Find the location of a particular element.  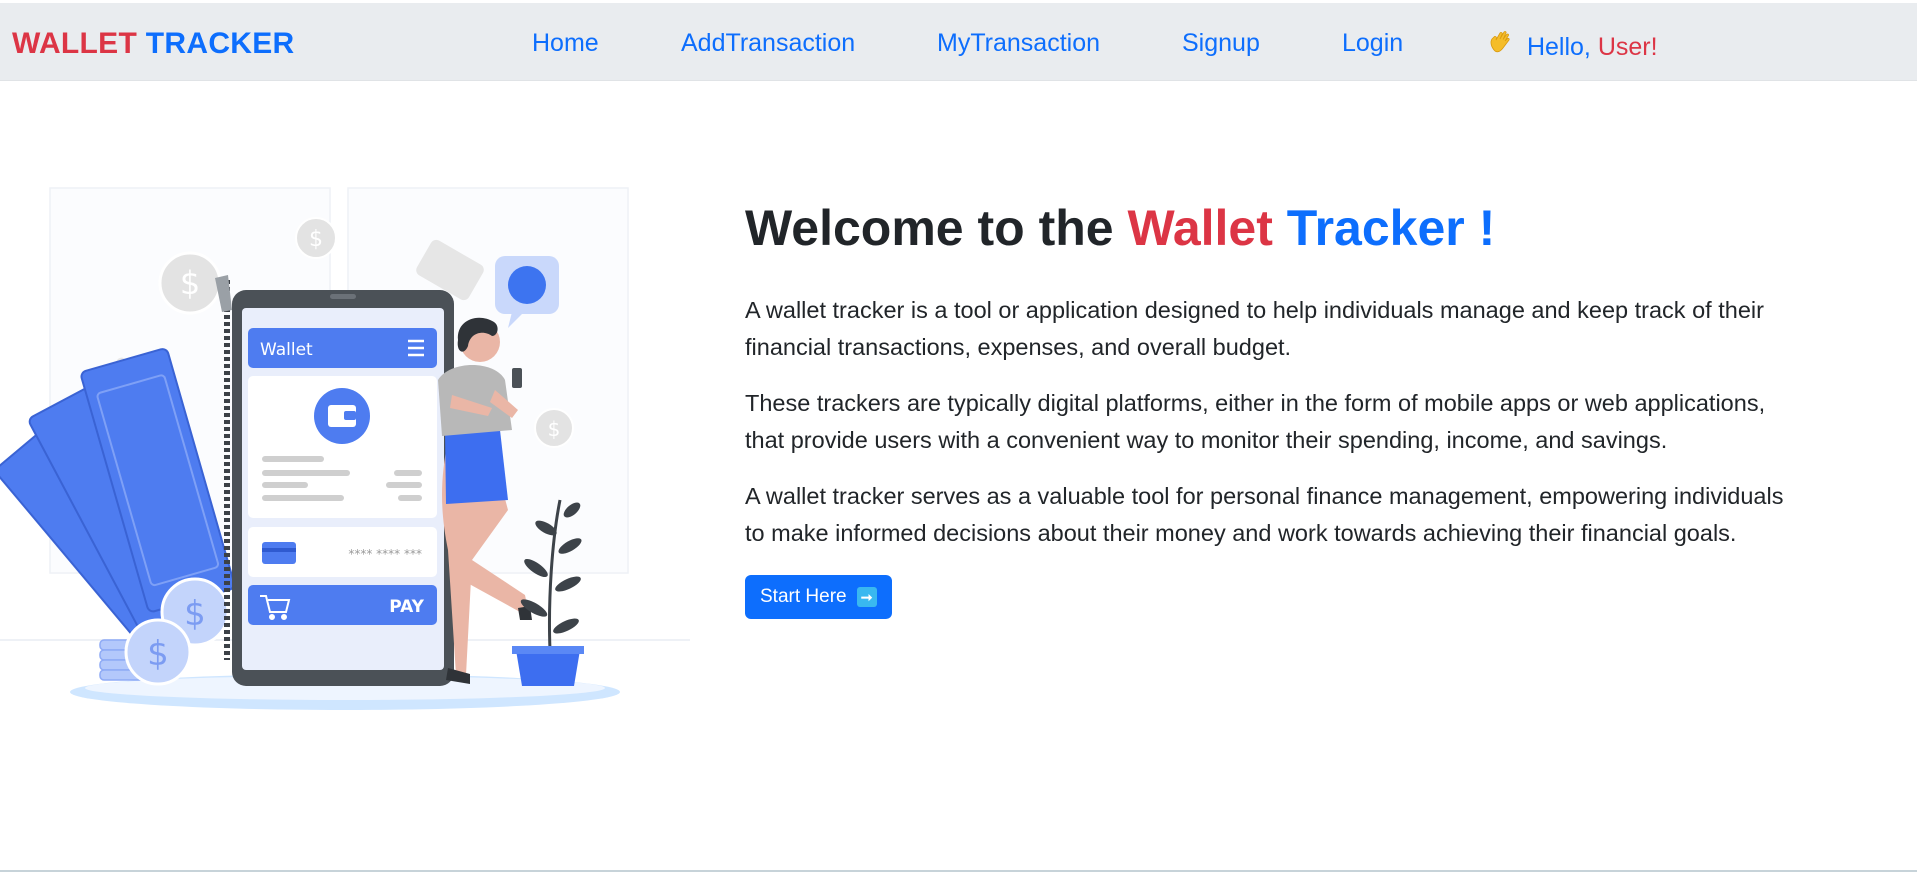

nav-signup: Signup is located at coordinates (1221, 43).